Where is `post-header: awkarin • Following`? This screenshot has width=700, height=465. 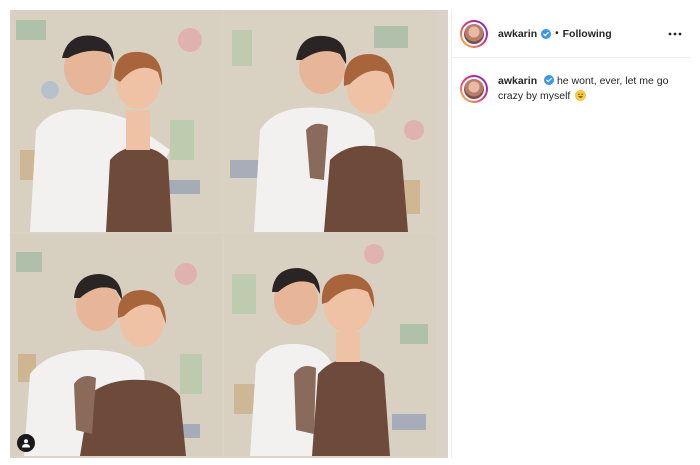 post-header: awkarin • Following is located at coordinates (571, 34).